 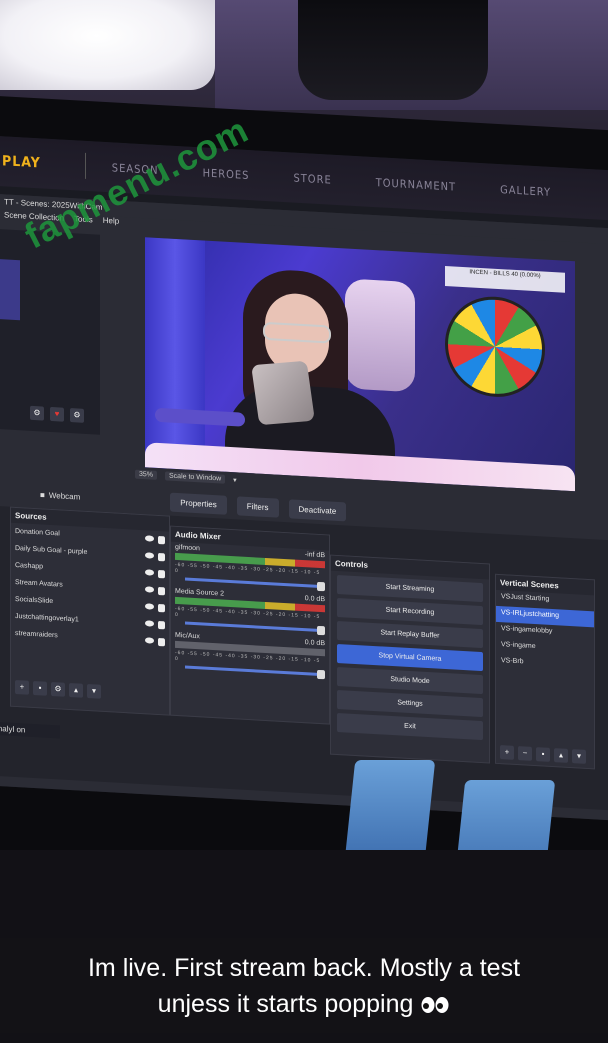 What do you see at coordinates (283, 393) in the screenshot?
I see `phone` at bounding box center [283, 393].